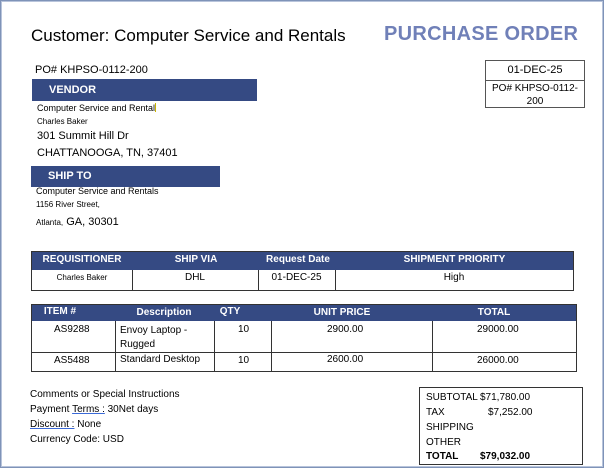 The image size is (604, 468). I want to click on order-date: 01-DEC-25, so click(535, 71).